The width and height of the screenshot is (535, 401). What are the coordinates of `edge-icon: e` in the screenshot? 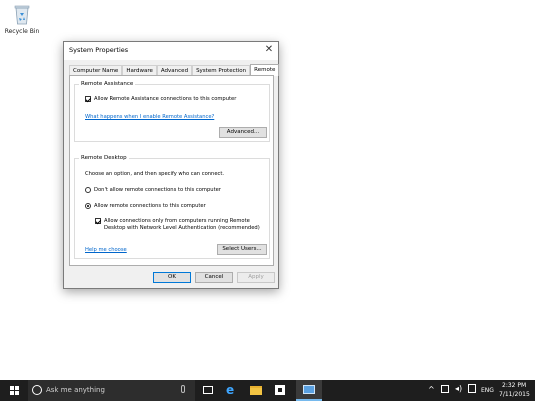 It's located at (232, 390).